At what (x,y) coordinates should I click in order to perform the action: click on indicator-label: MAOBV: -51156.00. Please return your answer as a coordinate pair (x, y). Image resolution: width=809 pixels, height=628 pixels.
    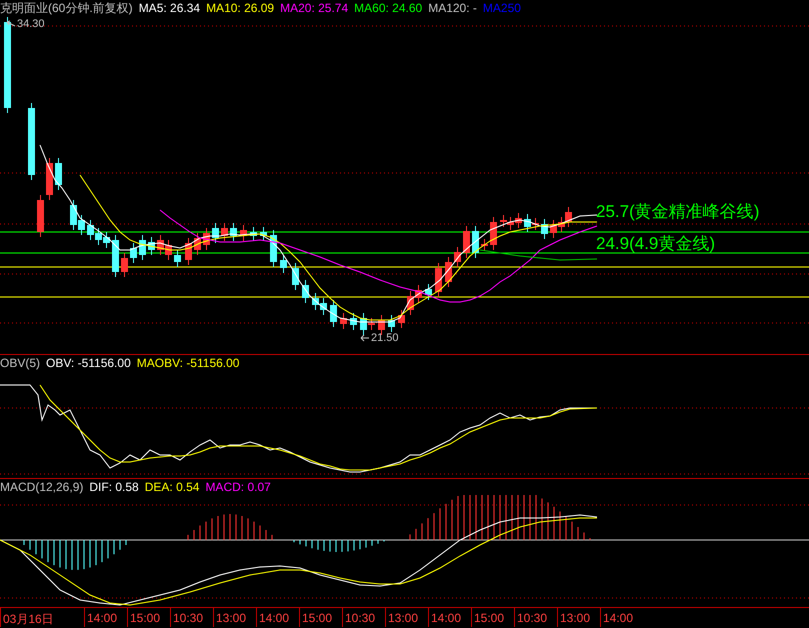
    Looking at the image, I should click on (188, 363).